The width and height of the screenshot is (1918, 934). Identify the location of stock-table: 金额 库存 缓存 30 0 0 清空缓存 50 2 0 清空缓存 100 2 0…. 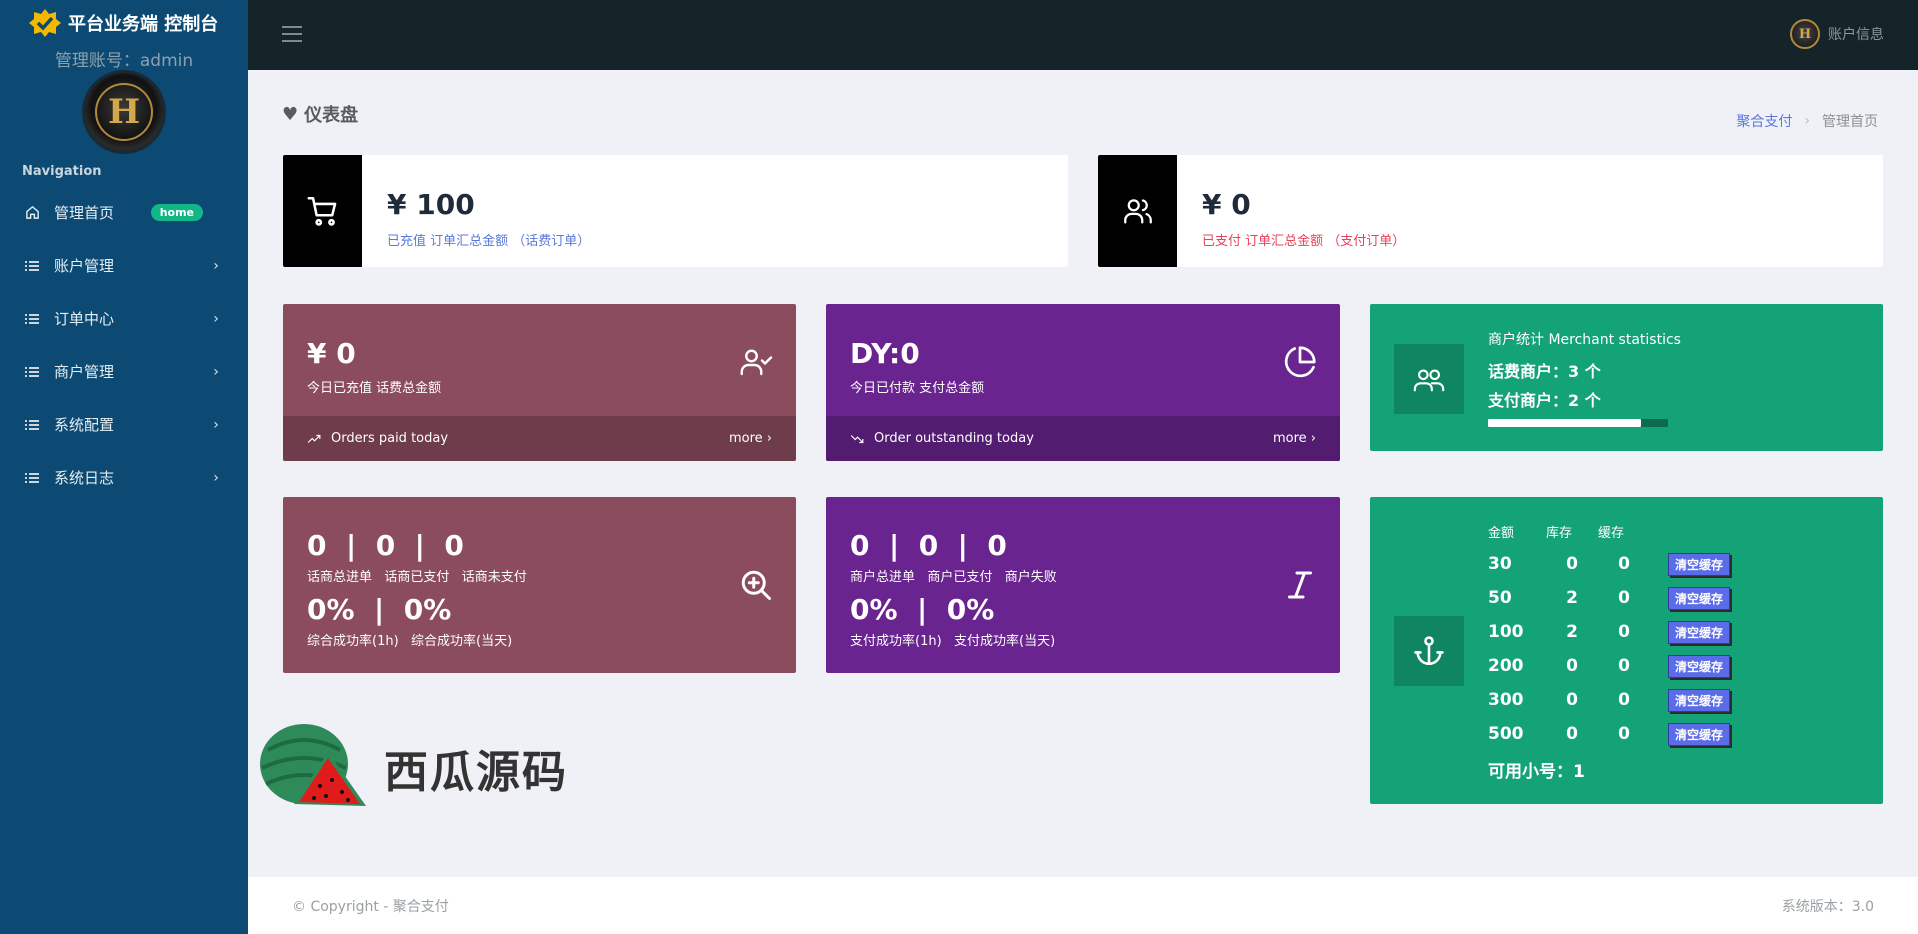
(1609, 651).